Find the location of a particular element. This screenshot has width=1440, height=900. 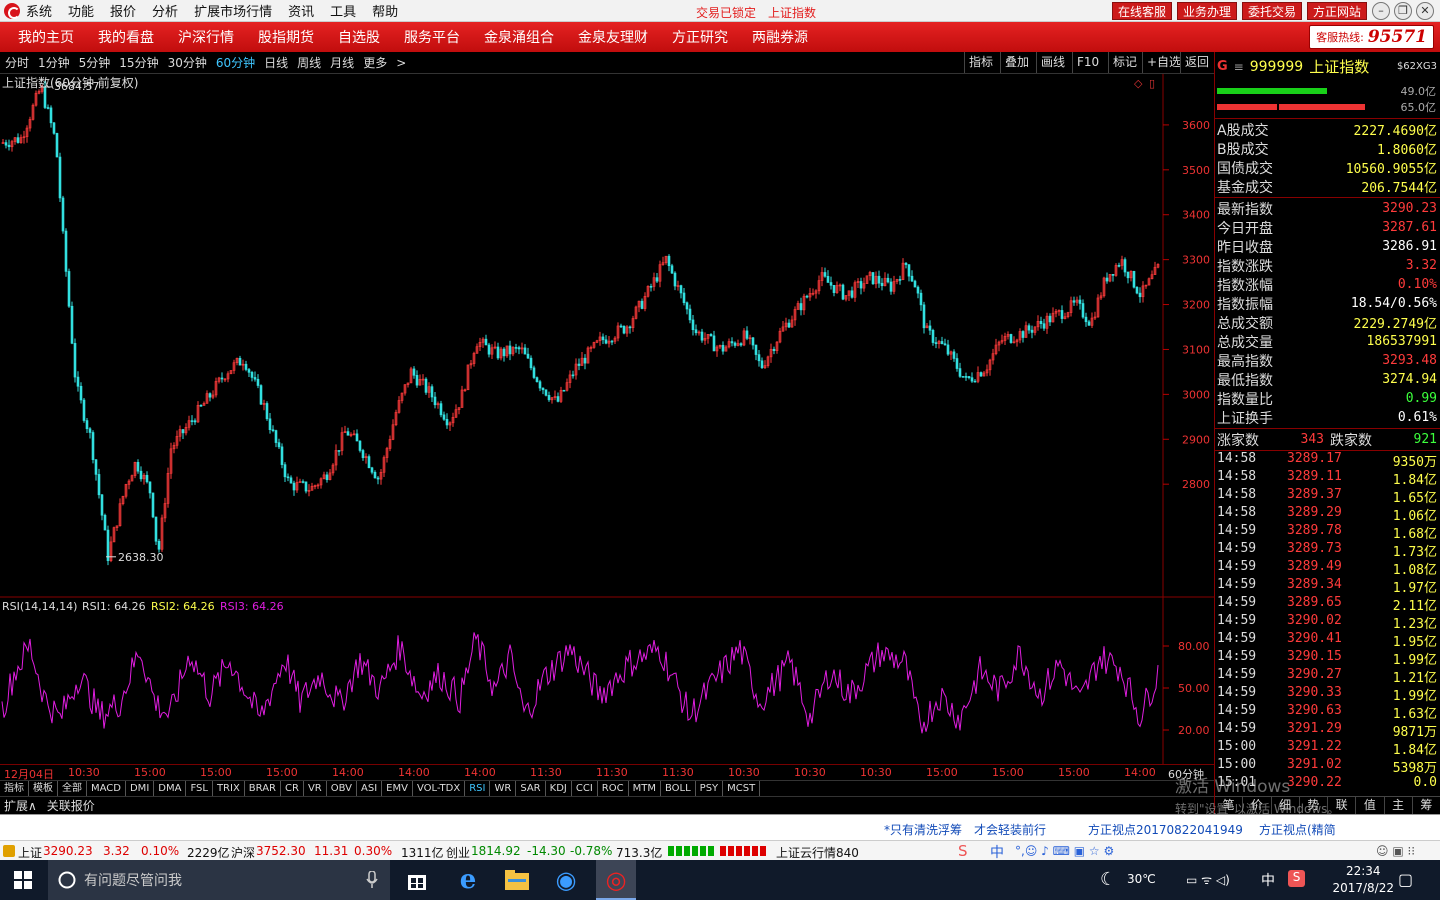

period-tick: 分时 is located at coordinates (17, 62).